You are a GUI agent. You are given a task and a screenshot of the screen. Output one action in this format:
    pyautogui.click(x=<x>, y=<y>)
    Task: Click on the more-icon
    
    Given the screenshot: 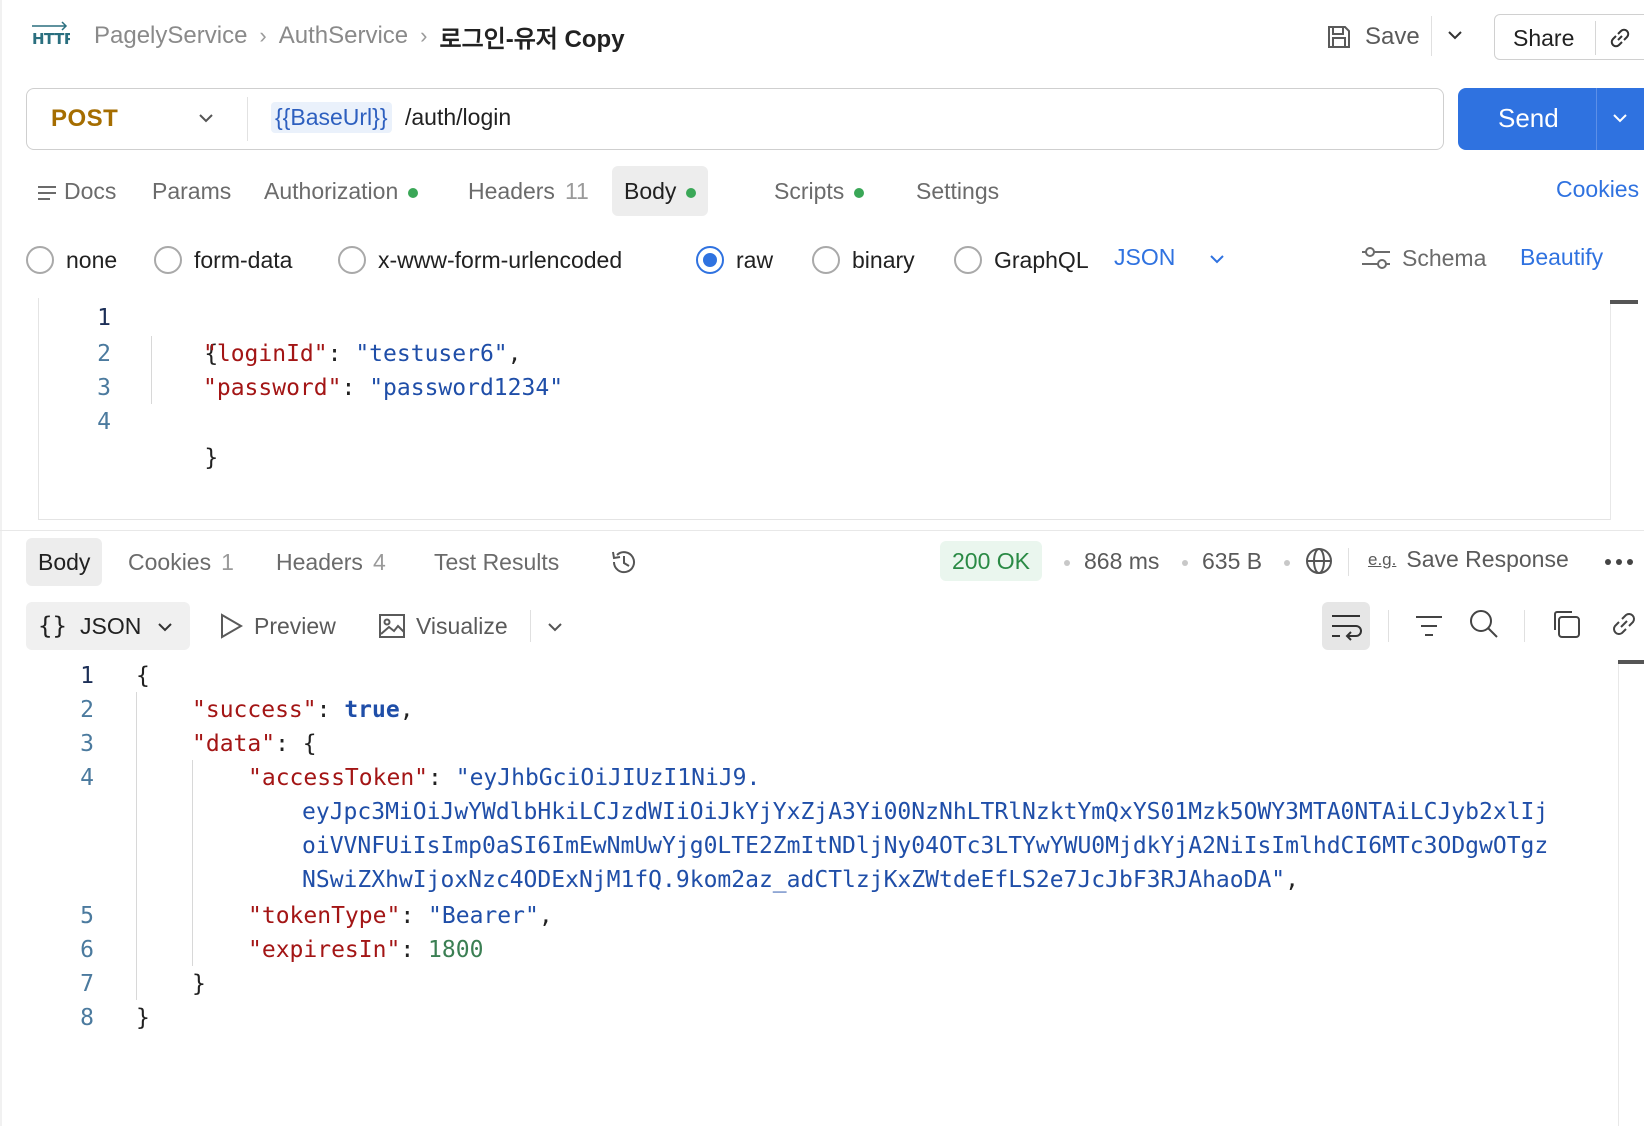 What is the action you would take?
    pyautogui.click(x=1619, y=562)
    